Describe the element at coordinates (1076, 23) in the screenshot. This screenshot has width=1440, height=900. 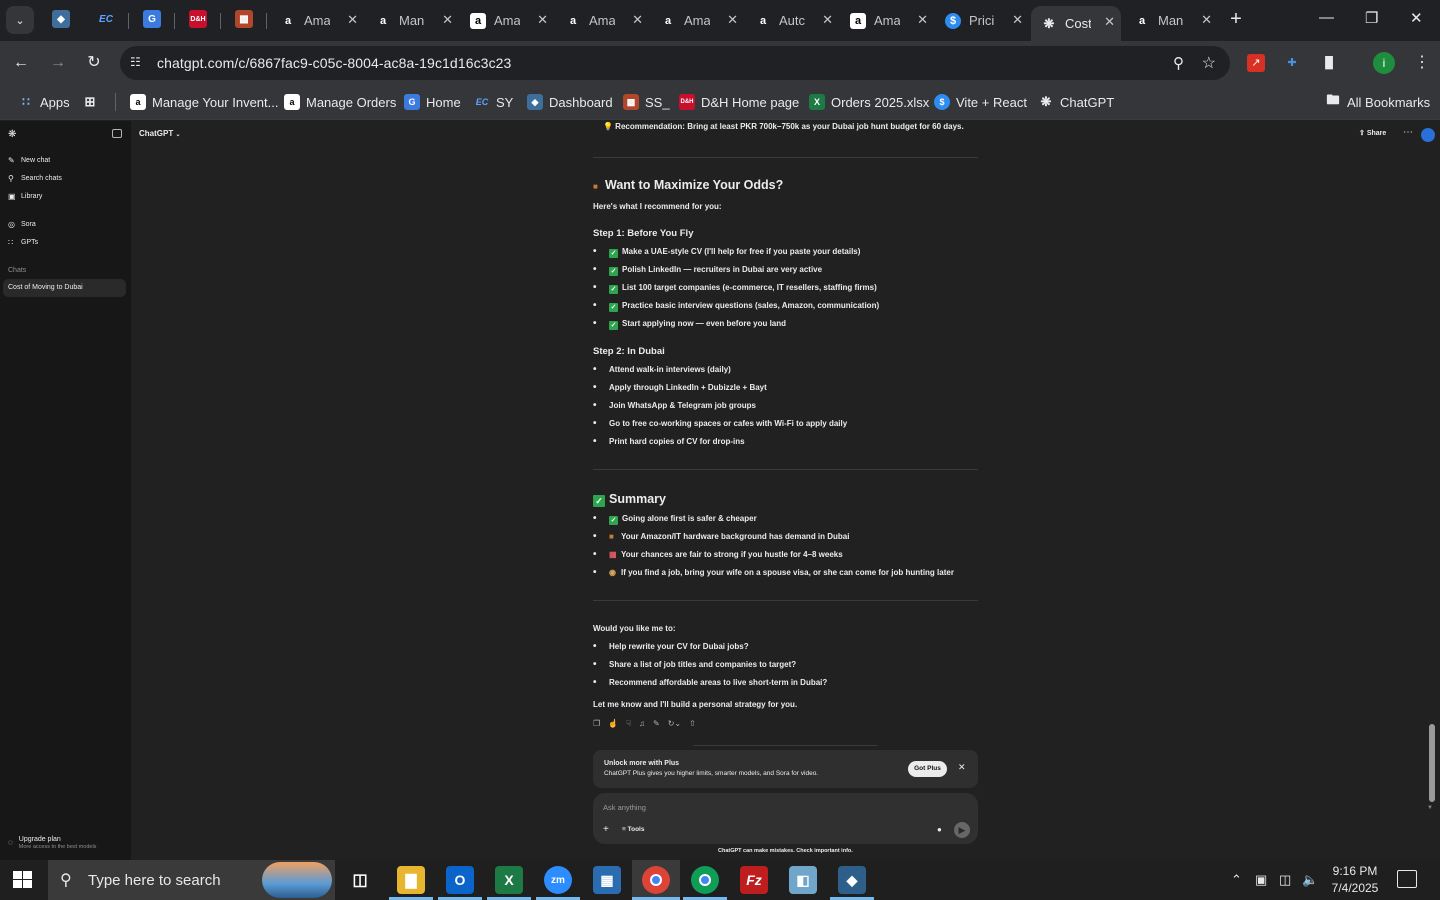
I see `tab-chatgpt-active: ❋ Cost ✕` at that location.